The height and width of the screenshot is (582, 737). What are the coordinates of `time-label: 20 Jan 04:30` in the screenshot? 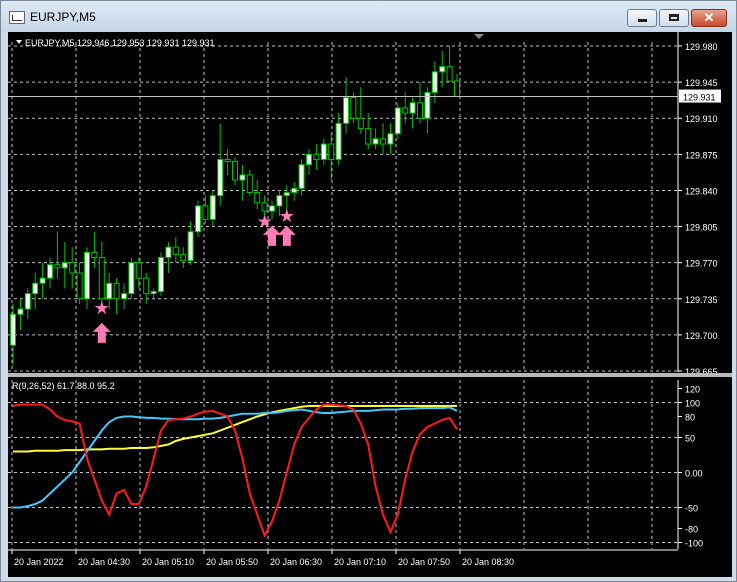 It's located at (104, 562).